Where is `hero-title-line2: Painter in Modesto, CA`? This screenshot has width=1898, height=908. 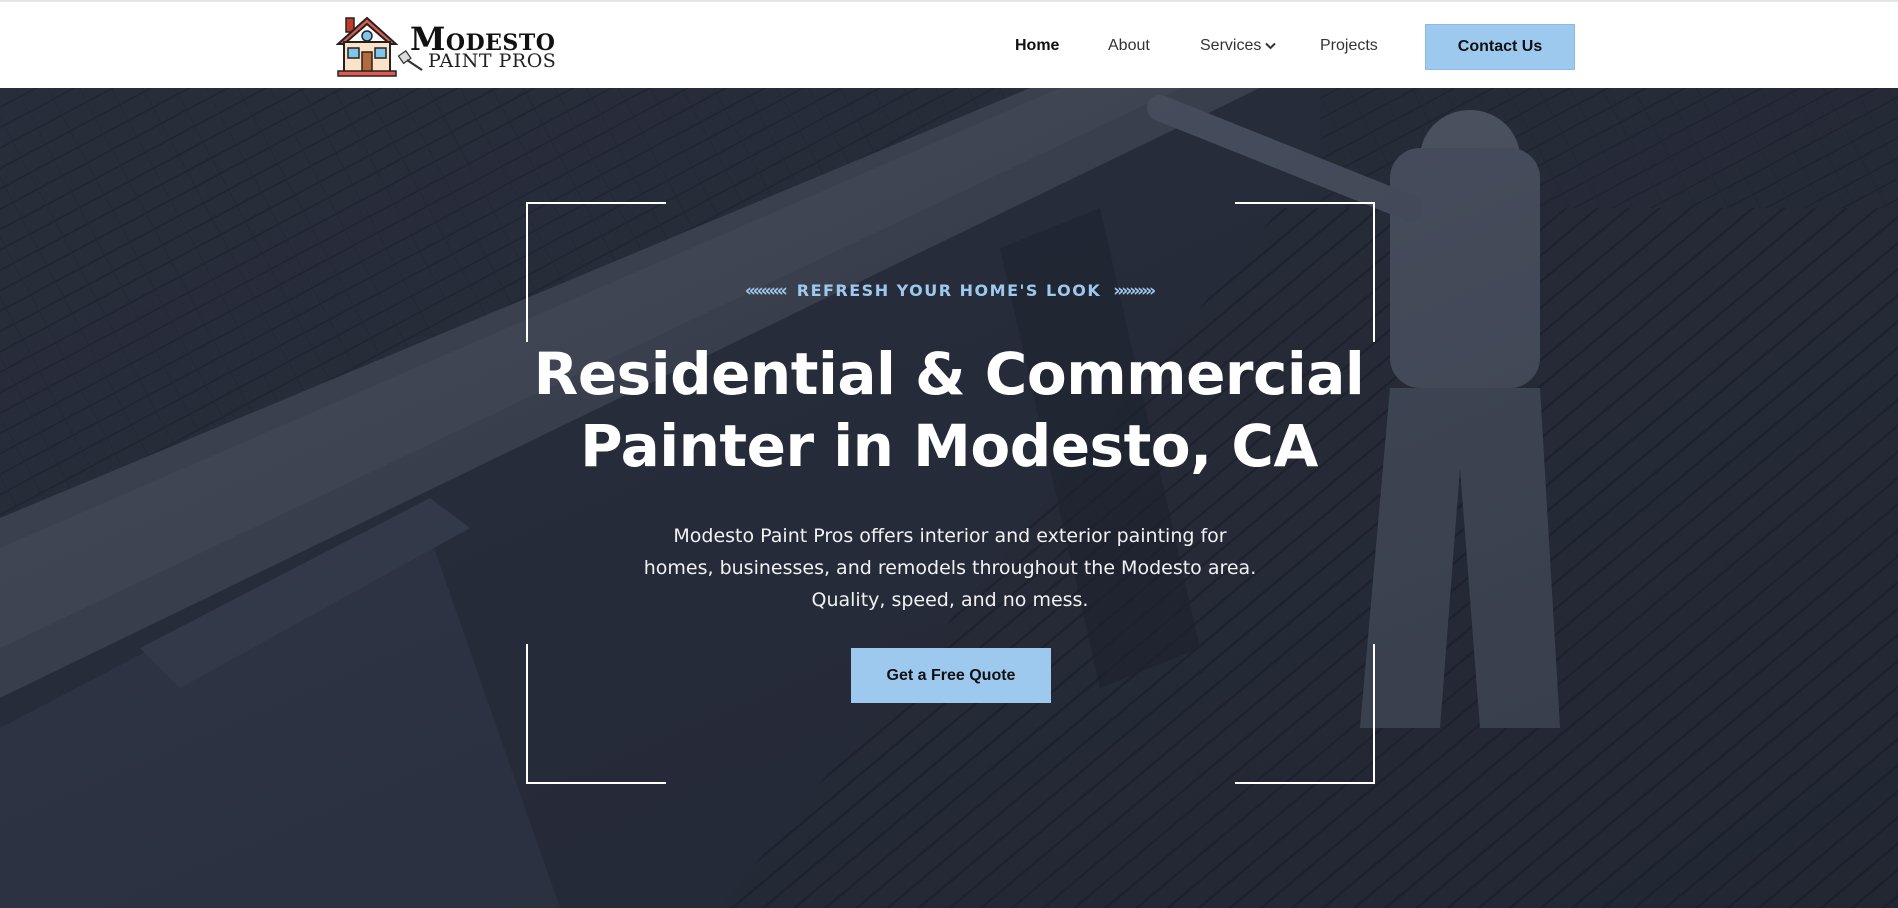 hero-title-line2: Painter in Modesto, CA is located at coordinates (949, 446).